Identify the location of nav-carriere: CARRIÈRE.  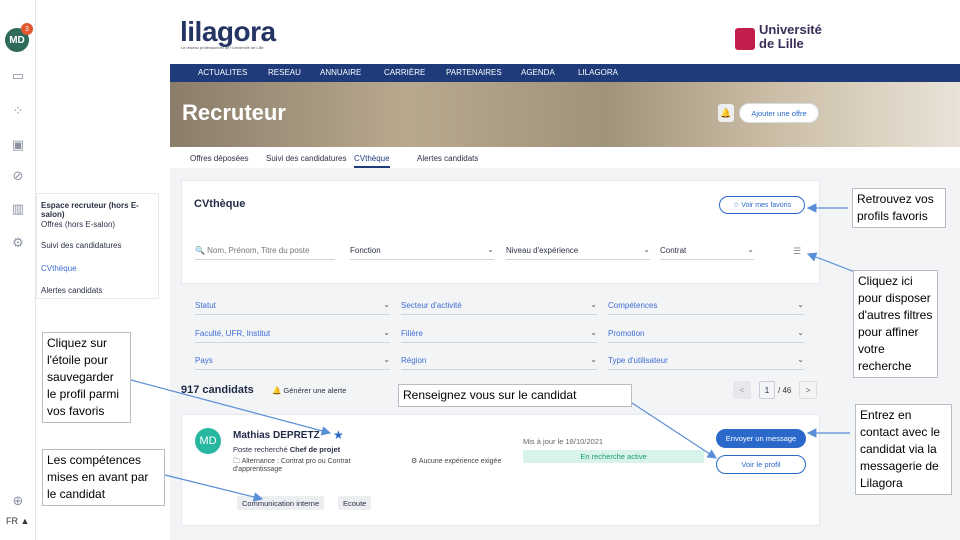
(404, 72).